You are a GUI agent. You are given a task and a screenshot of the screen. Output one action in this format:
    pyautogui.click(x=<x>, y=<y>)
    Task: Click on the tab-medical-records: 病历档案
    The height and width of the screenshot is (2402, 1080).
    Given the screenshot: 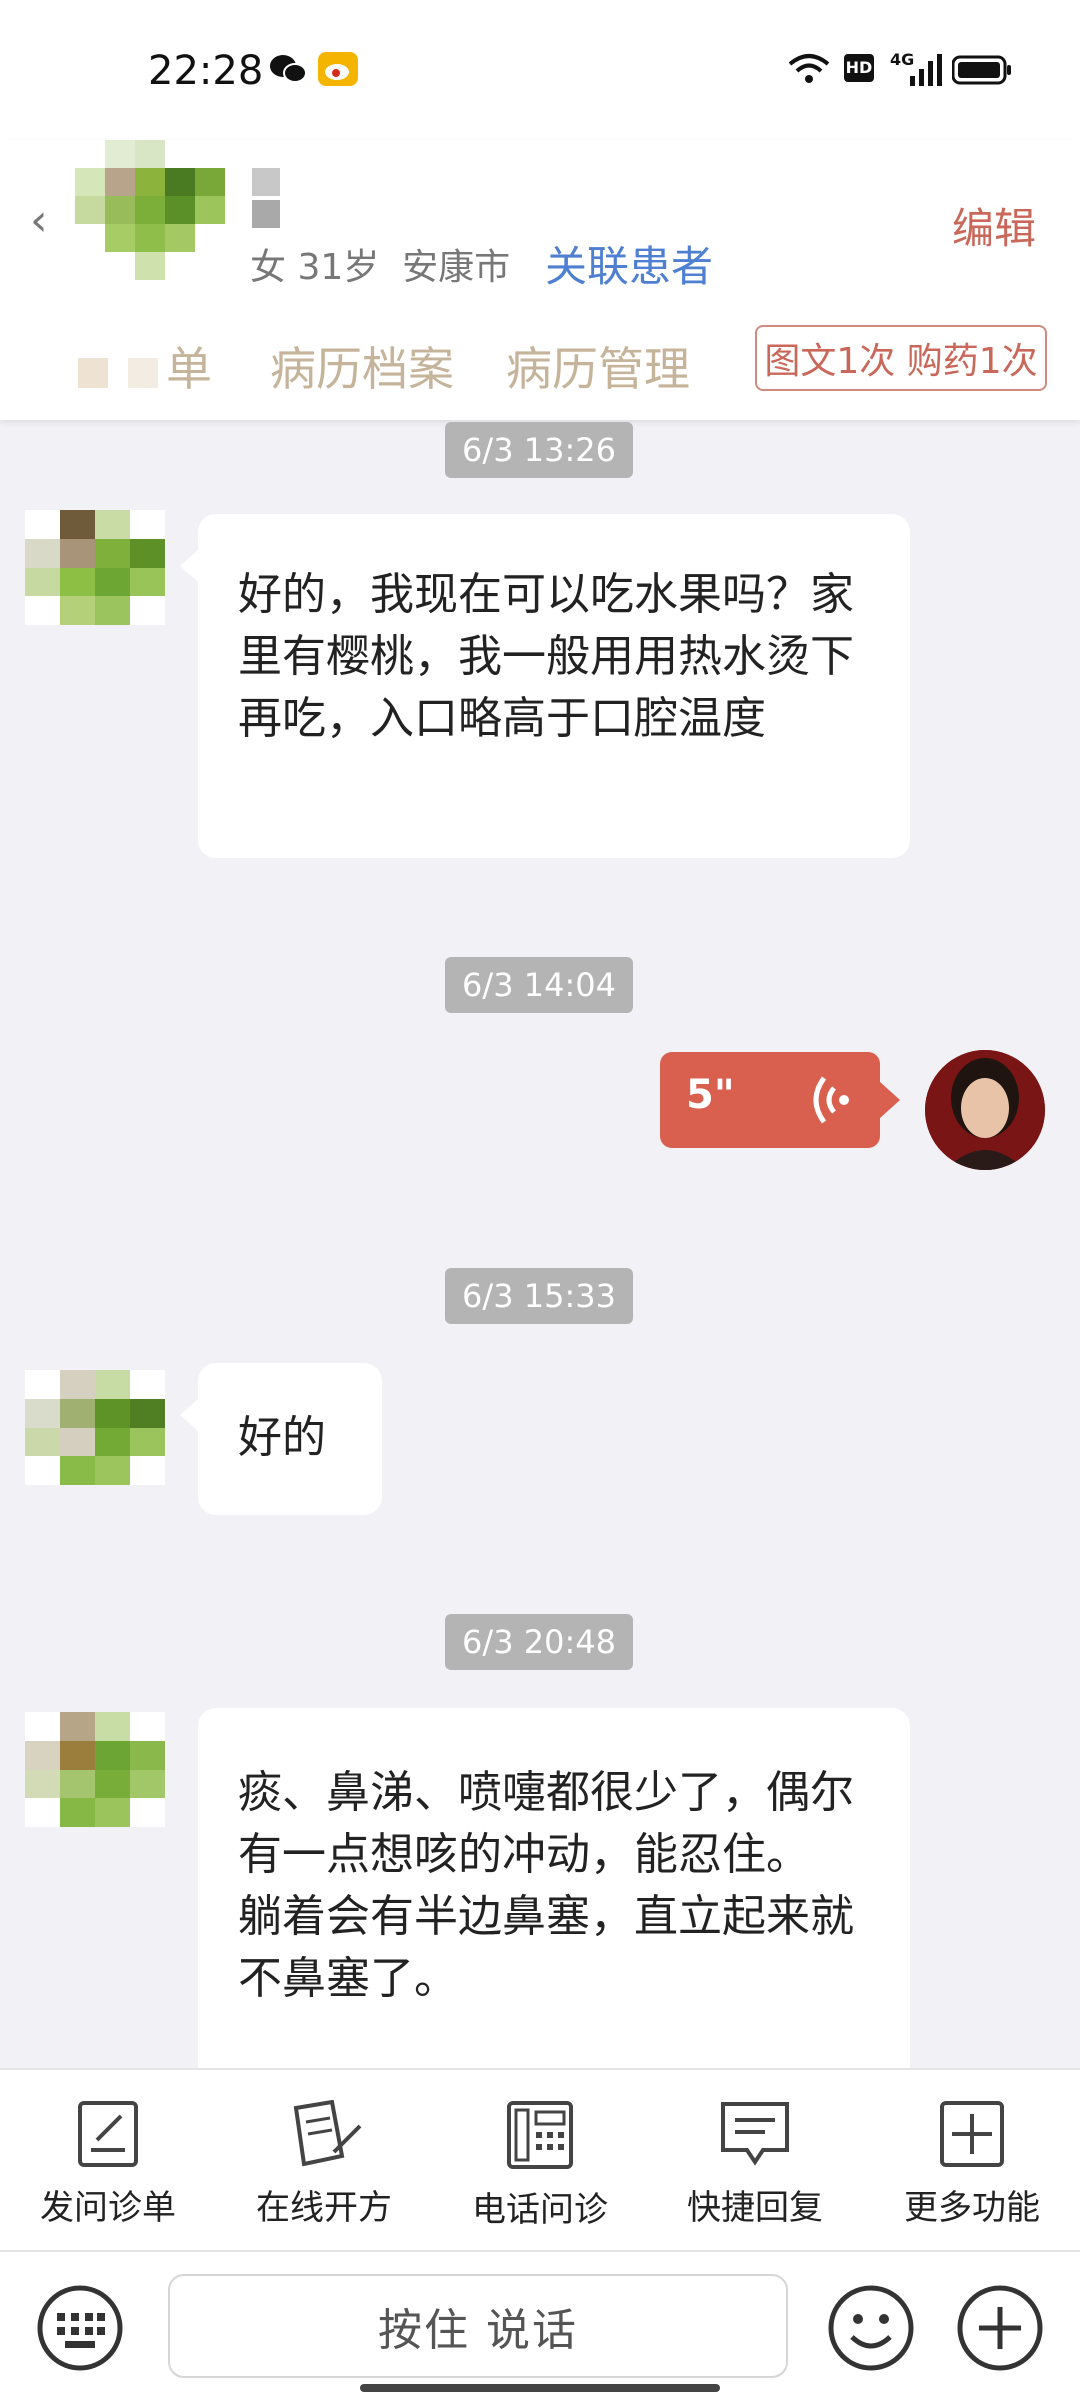 What is the action you would take?
    pyautogui.click(x=362, y=366)
    